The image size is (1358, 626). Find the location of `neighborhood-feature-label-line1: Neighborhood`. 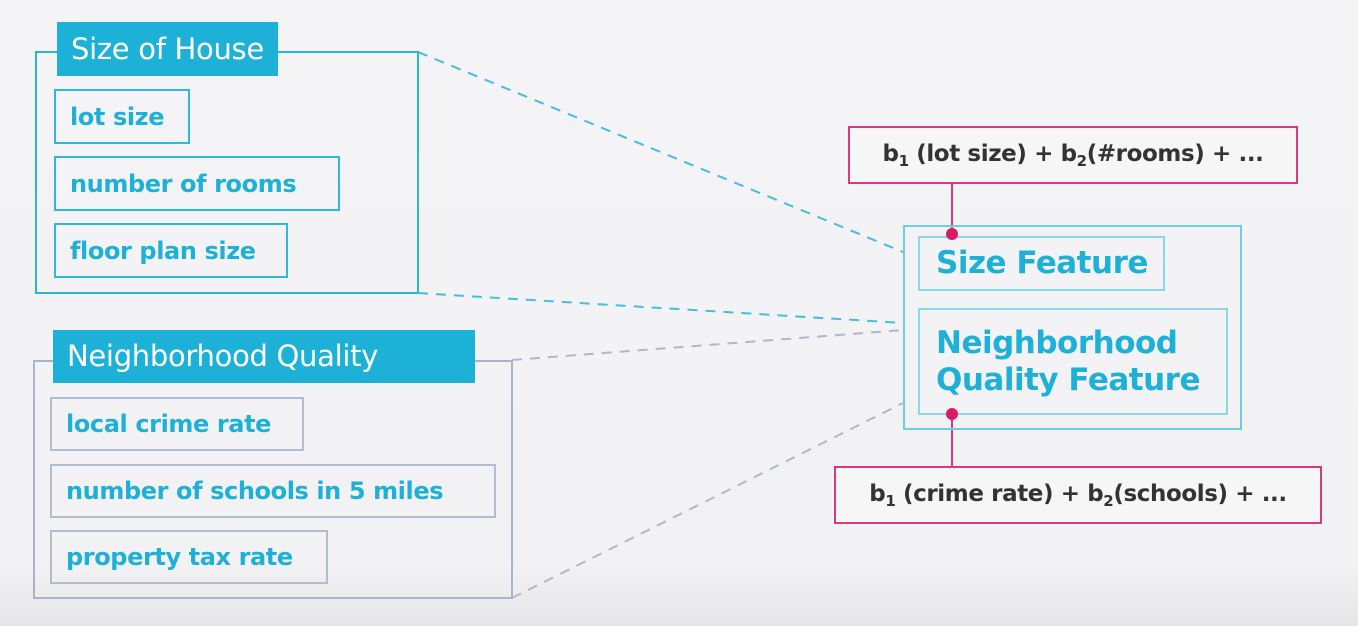

neighborhood-feature-label-line1: Neighborhood is located at coordinates (1057, 342).